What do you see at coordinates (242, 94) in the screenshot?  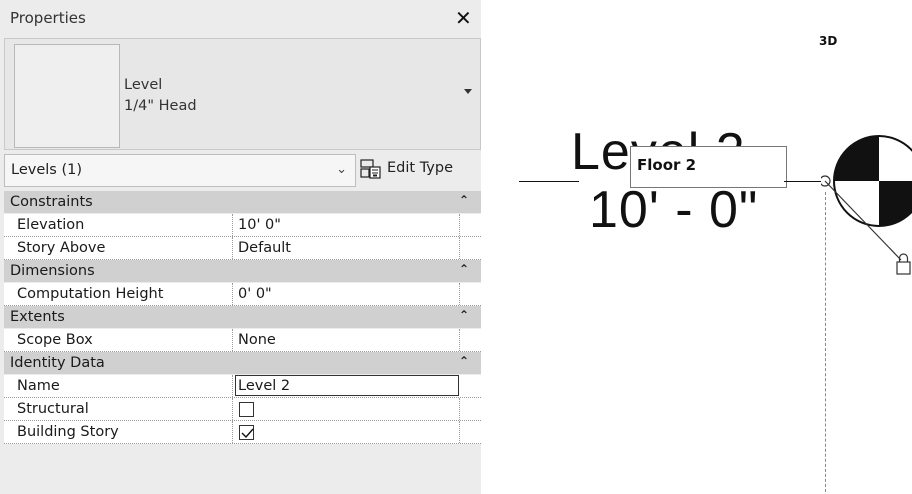 I see `type-selector: Level 1/4" Head` at bounding box center [242, 94].